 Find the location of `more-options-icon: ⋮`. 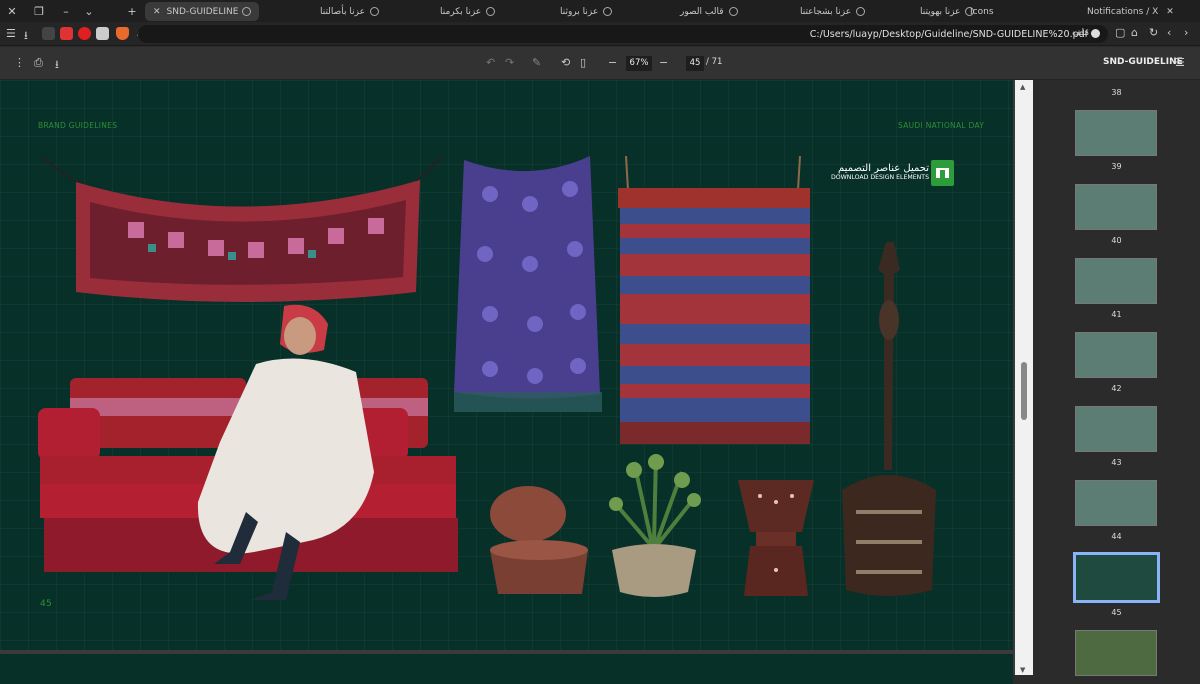

more-options-icon: ⋮ is located at coordinates (19, 62).